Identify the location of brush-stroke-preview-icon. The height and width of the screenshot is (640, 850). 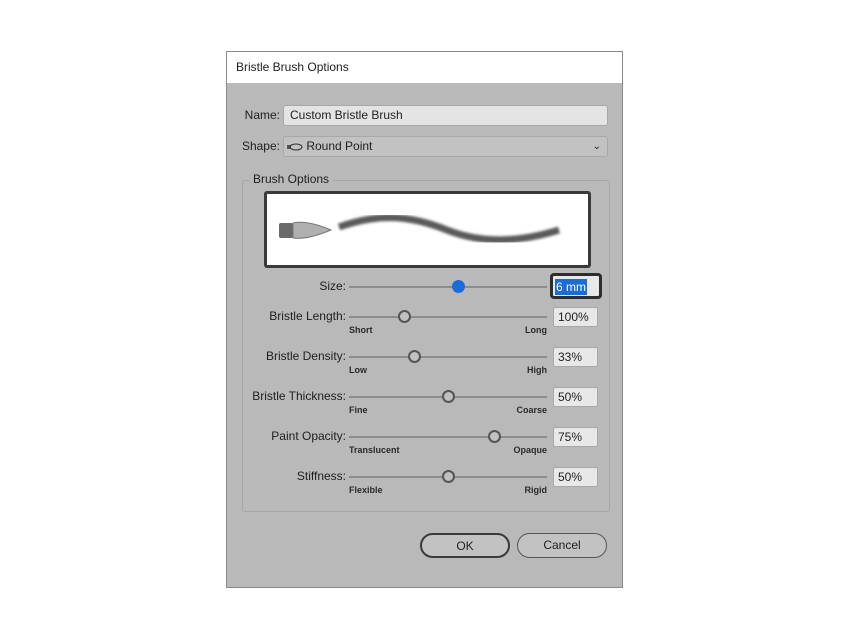
(420, 229).